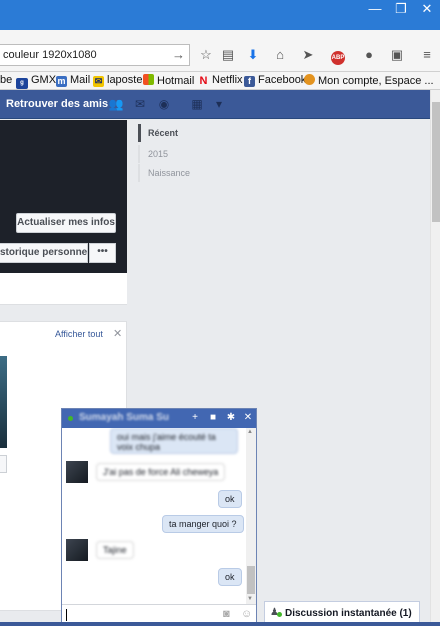  I want to click on bookmark-label: Netflix, so click(227, 80).